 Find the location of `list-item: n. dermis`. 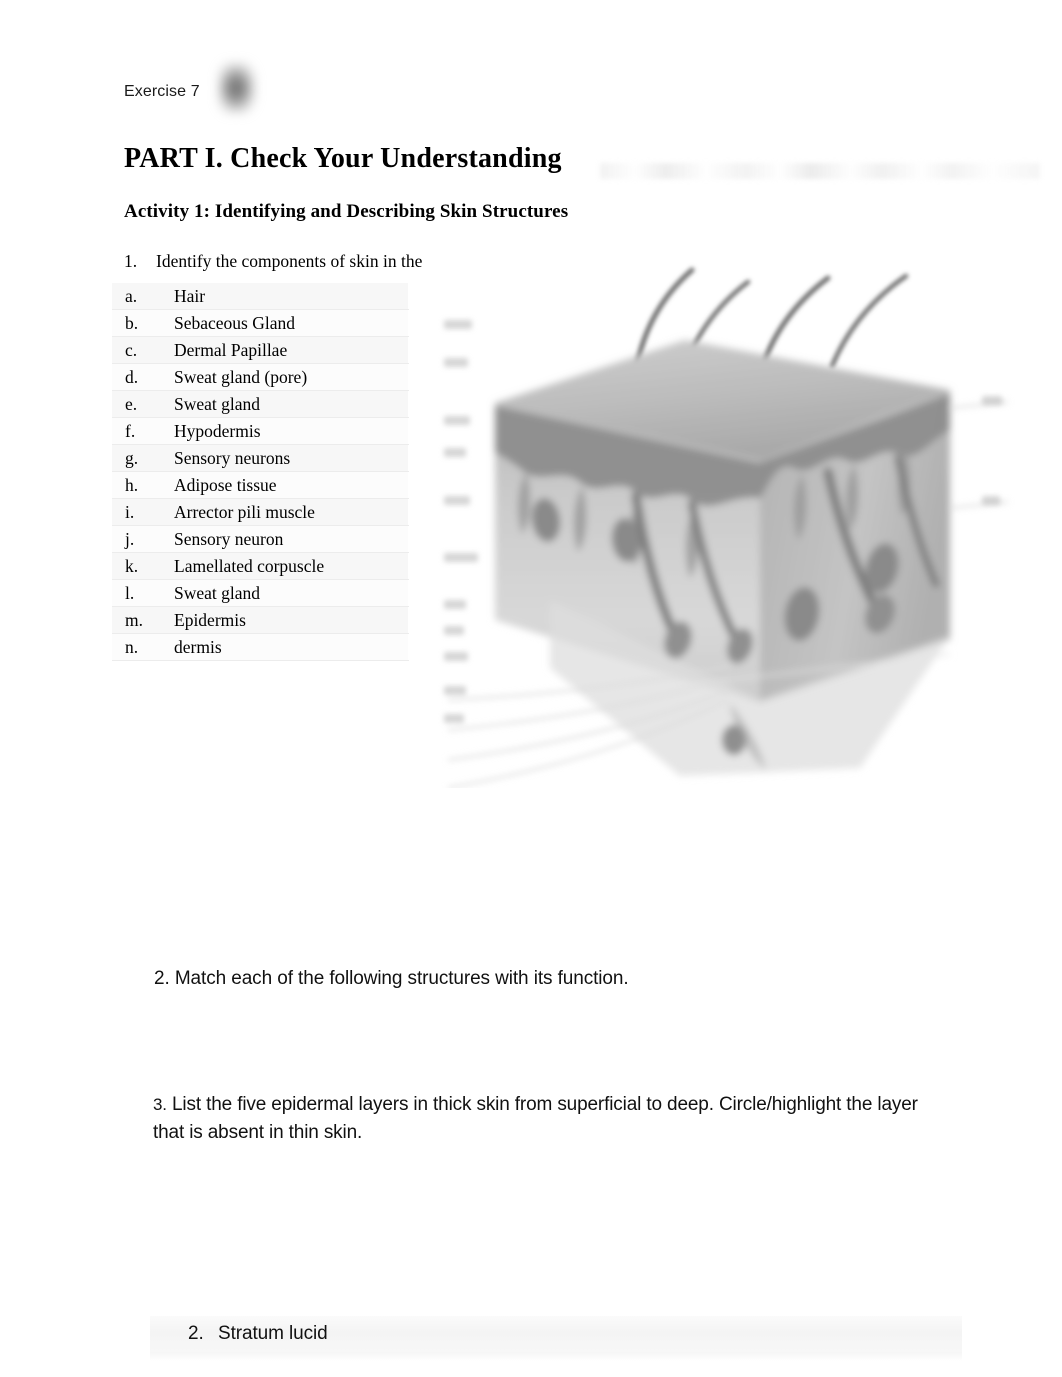

list-item: n. dermis is located at coordinates (260, 647).